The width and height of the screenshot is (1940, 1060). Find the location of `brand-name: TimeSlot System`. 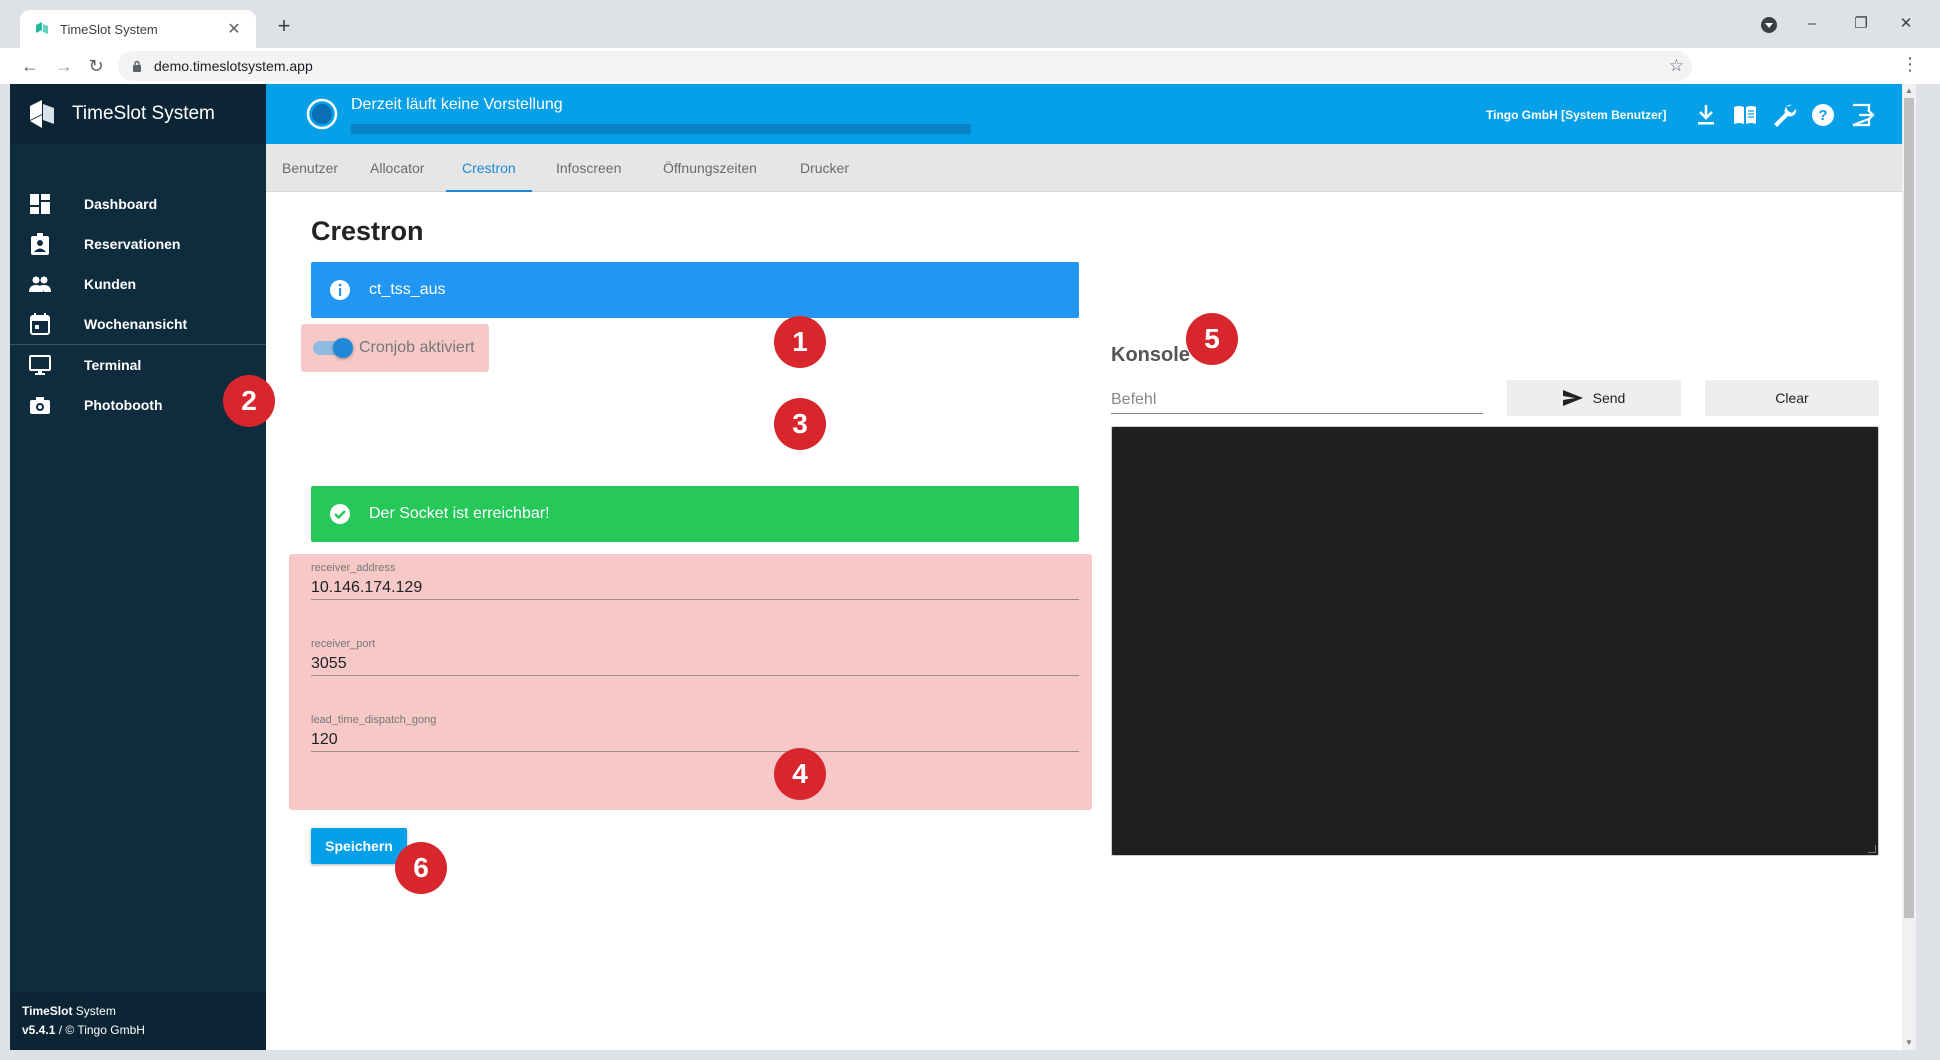

brand-name: TimeSlot System is located at coordinates (143, 113).